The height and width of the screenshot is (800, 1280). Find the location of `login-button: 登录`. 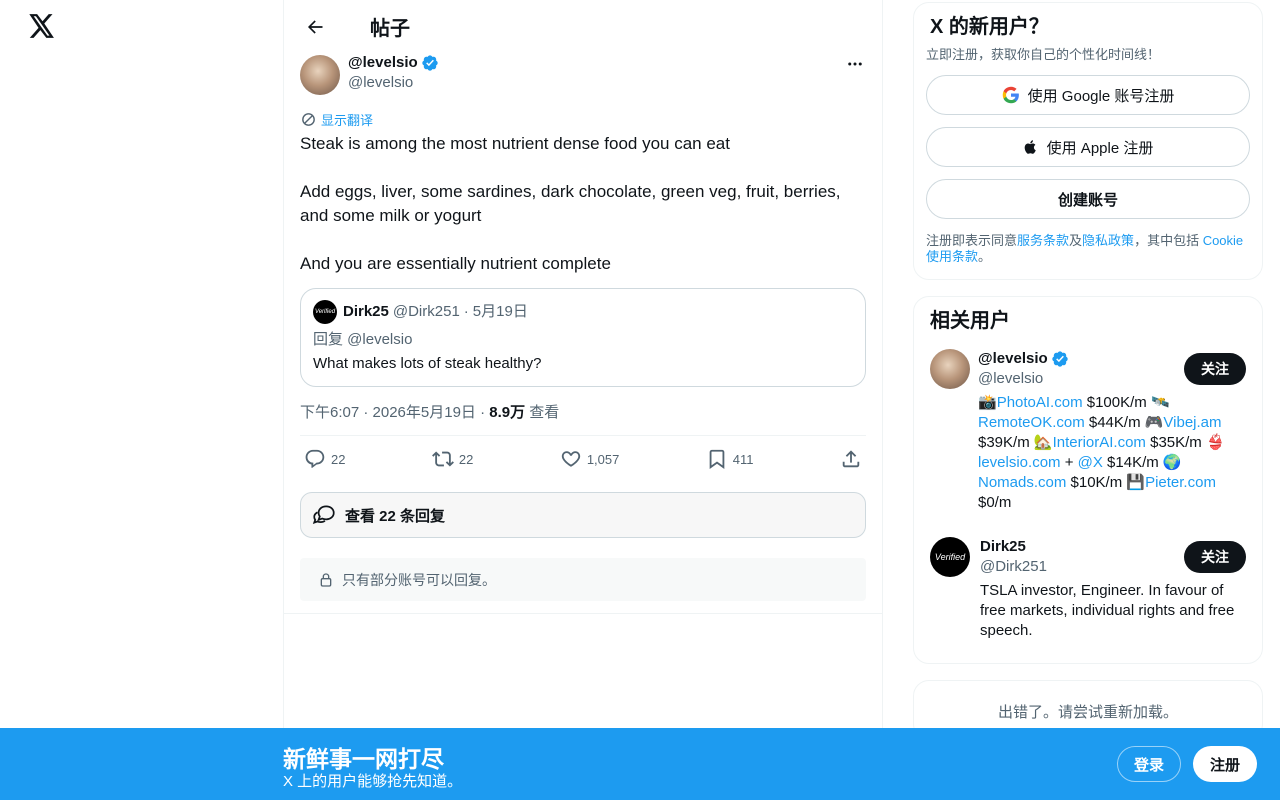

login-button: 登录 is located at coordinates (1149, 764).